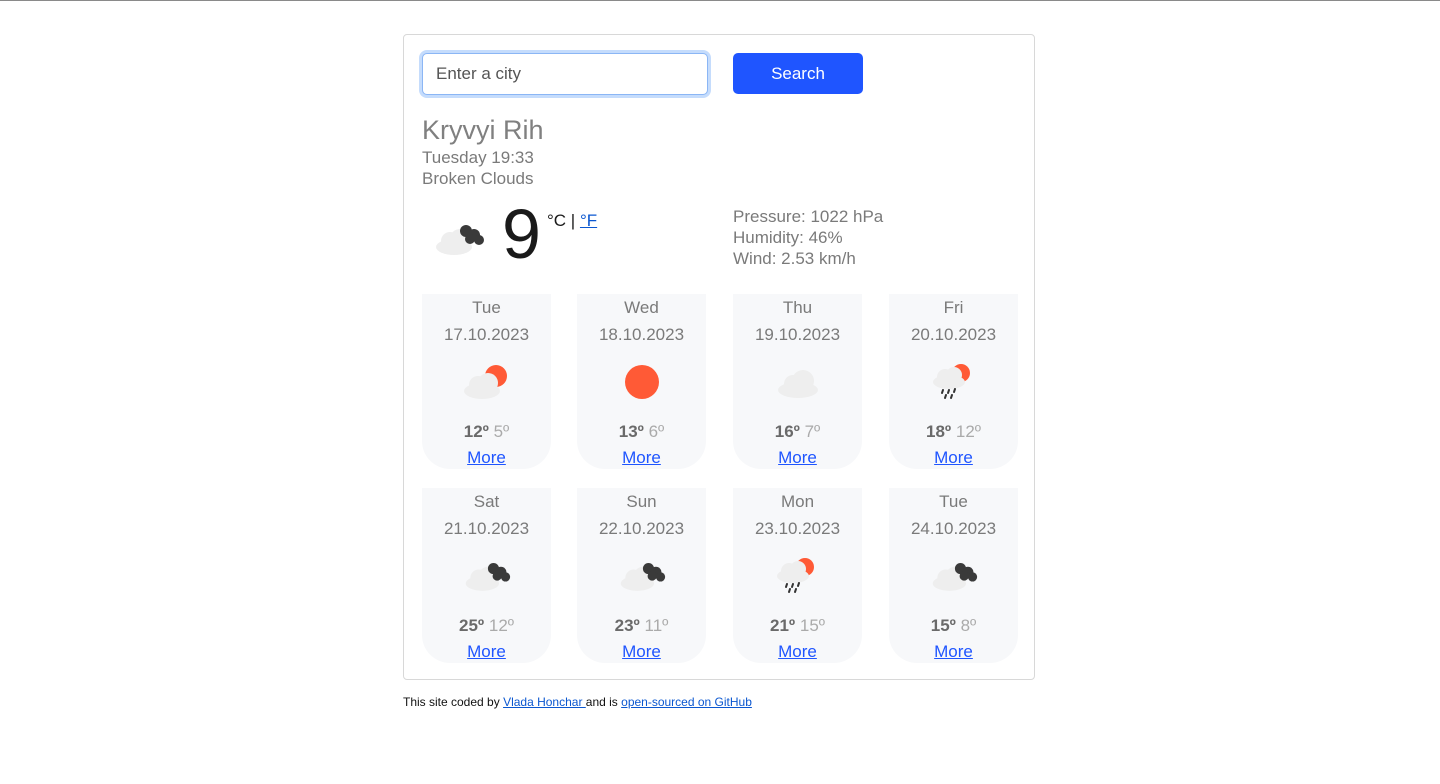 The width and height of the screenshot is (1440, 784). What do you see at coordinates (486, 501) in the screenshot?
I see `forecast-weekday: Sat` at bounding box center [486, 501].